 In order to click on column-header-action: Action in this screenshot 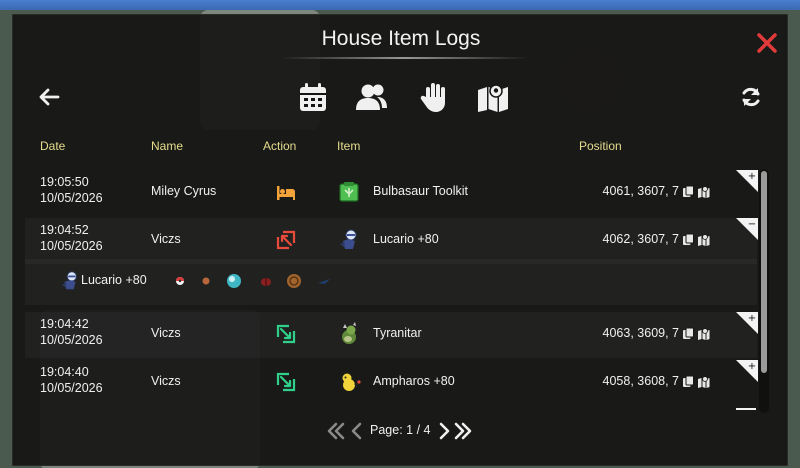, I will do `click(280, 146)`.